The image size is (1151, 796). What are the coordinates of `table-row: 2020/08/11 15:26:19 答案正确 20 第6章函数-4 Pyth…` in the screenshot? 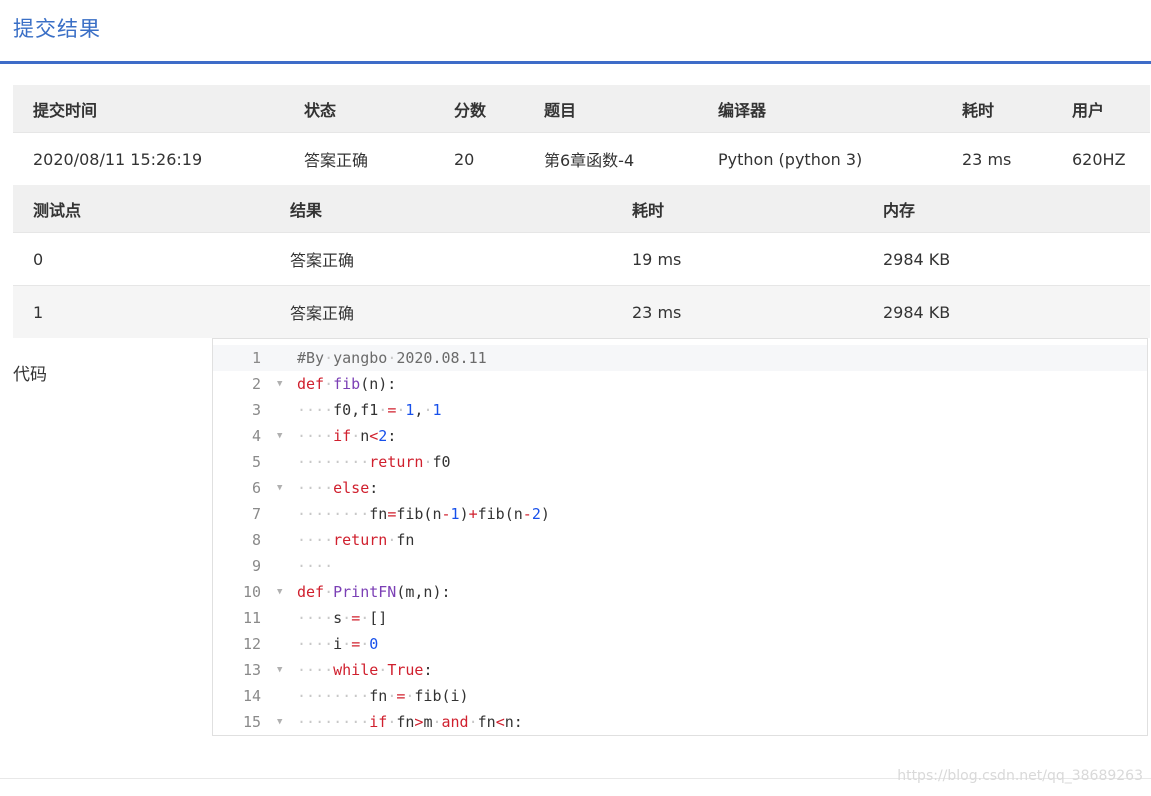 It's located at (581, 158).